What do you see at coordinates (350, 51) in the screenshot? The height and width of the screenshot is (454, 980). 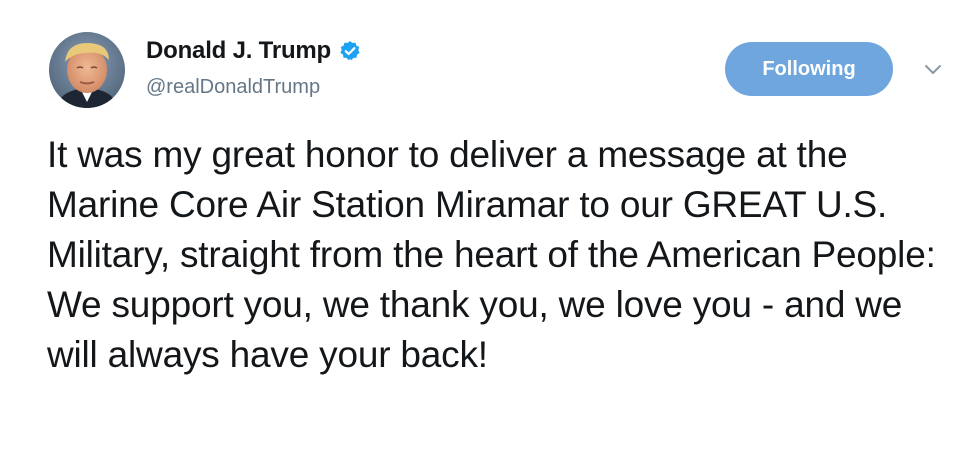 I see `verified-badge-icon` at bounding box center [350, 51].